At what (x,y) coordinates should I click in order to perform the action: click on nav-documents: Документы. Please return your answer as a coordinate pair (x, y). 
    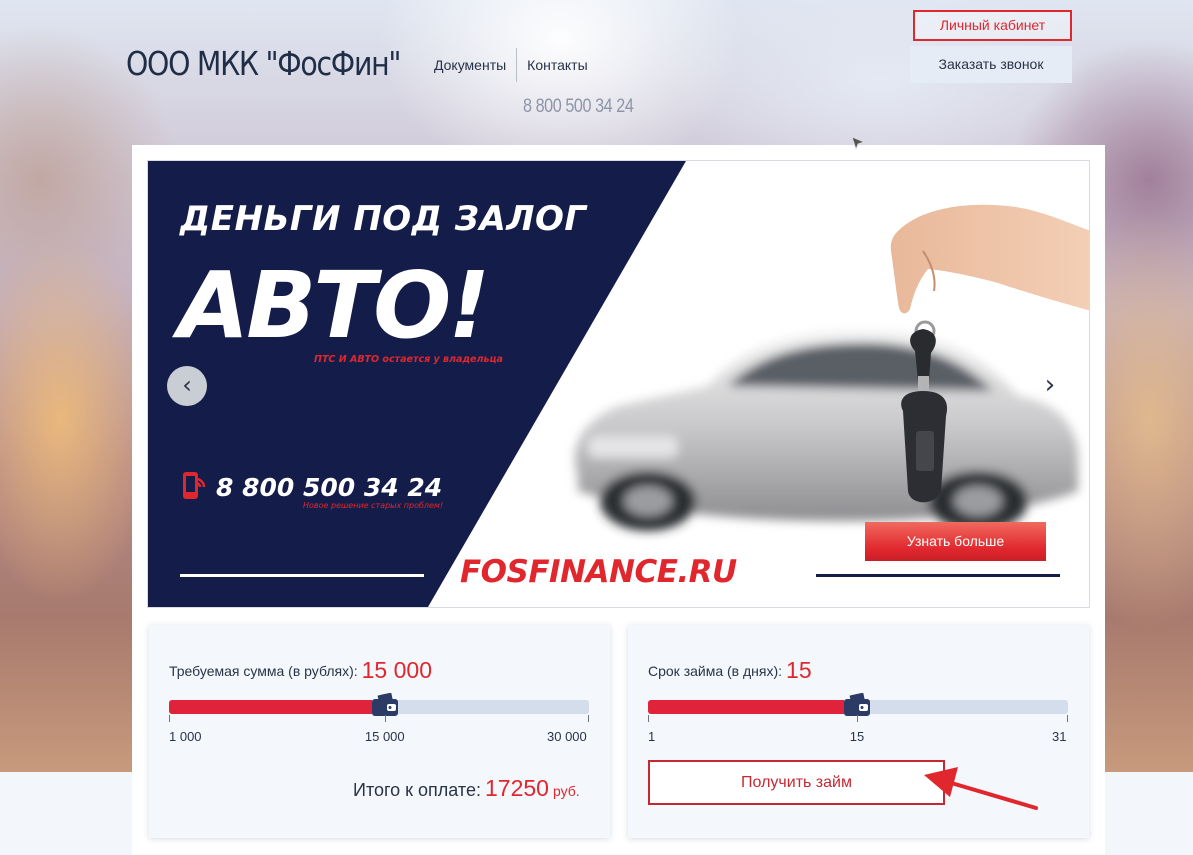
    Looking at the image, I should click on (470, 65).